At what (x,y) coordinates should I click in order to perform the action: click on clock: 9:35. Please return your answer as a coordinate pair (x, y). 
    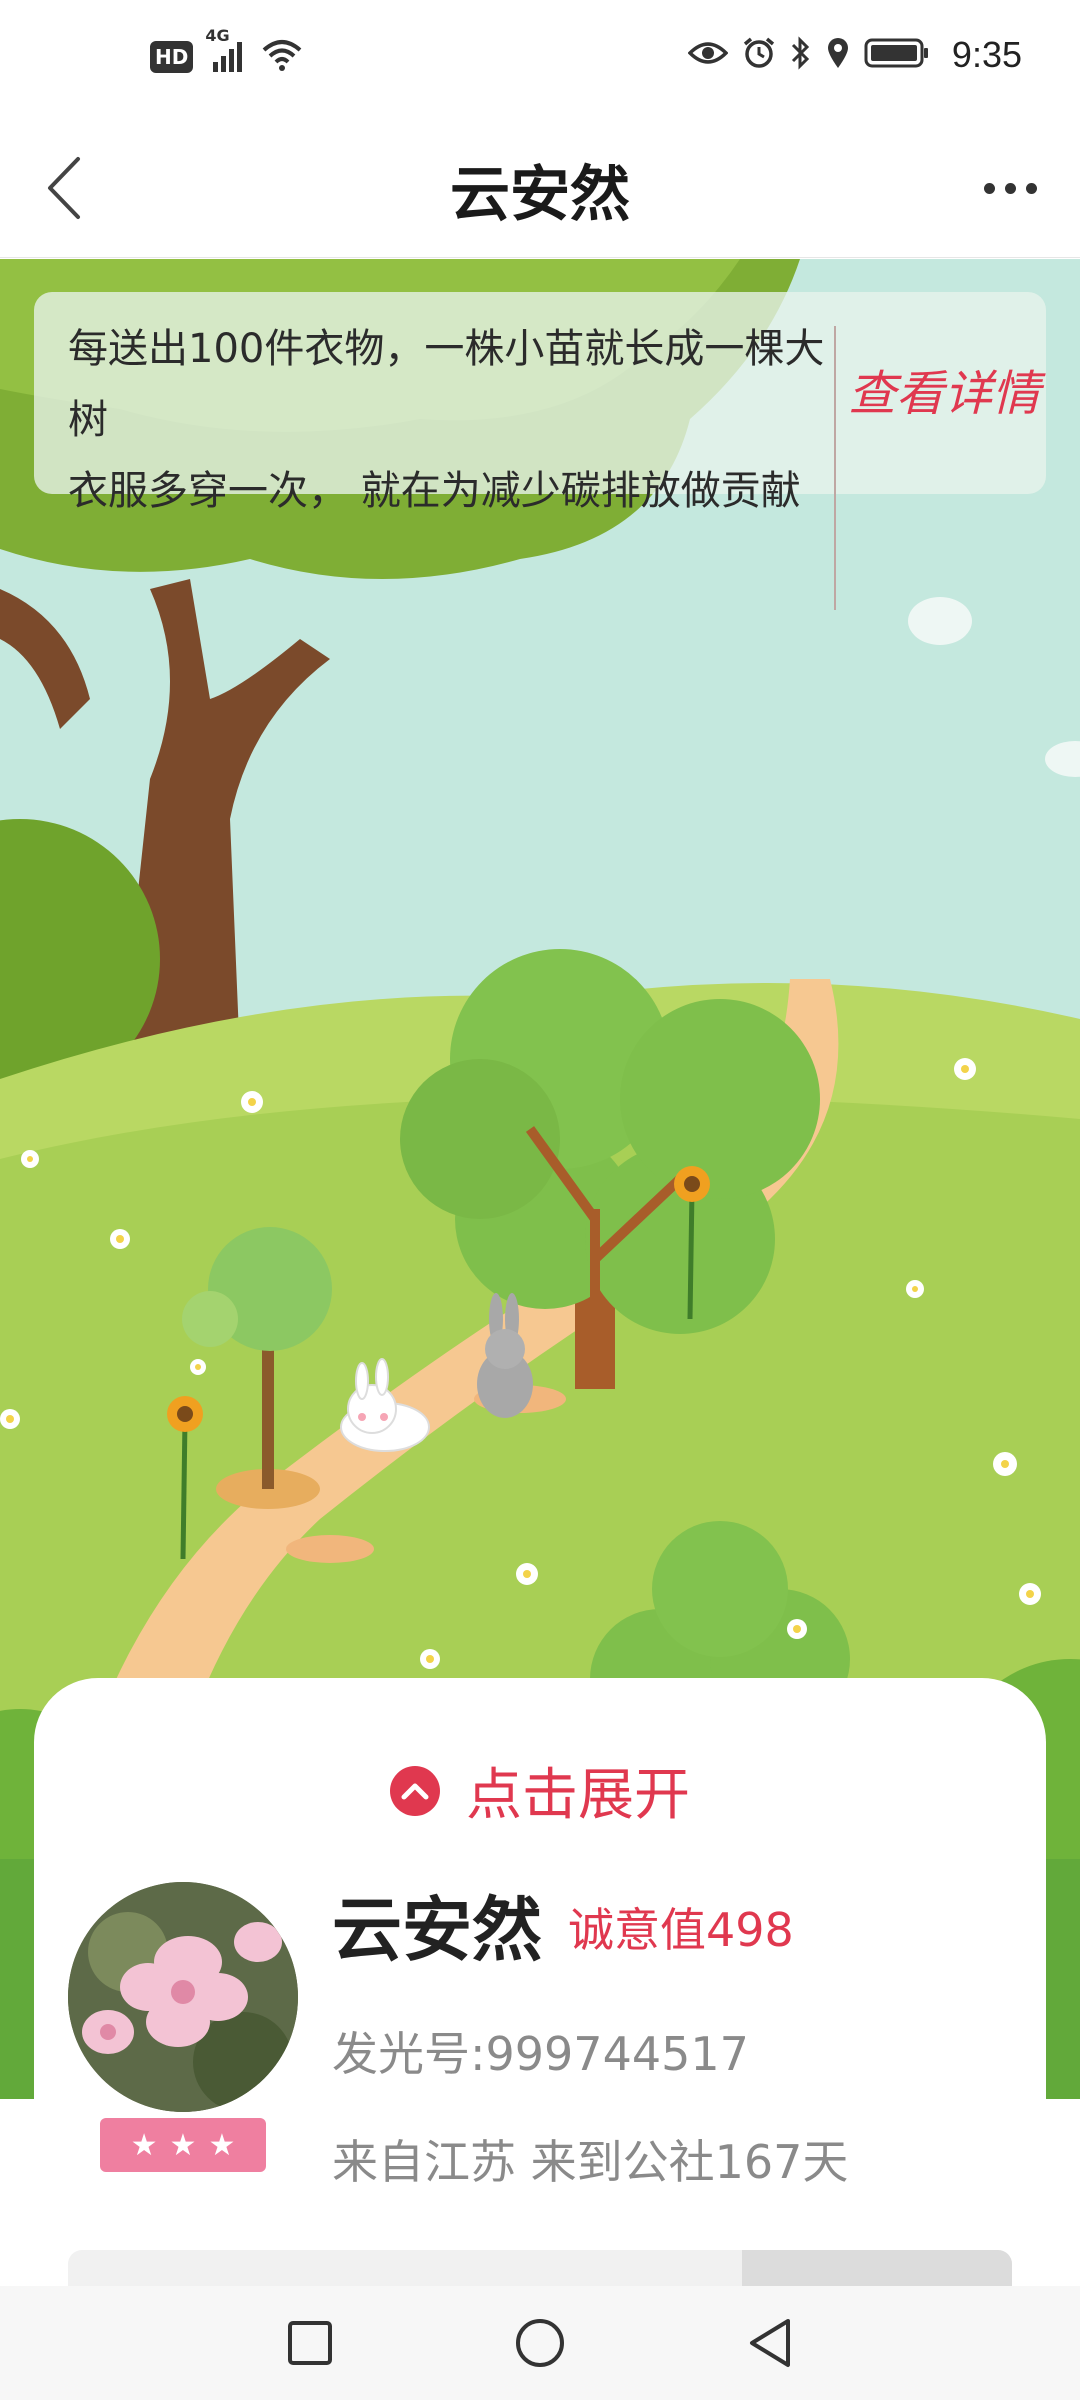
    Looking at the image, I should click on (986, 54).